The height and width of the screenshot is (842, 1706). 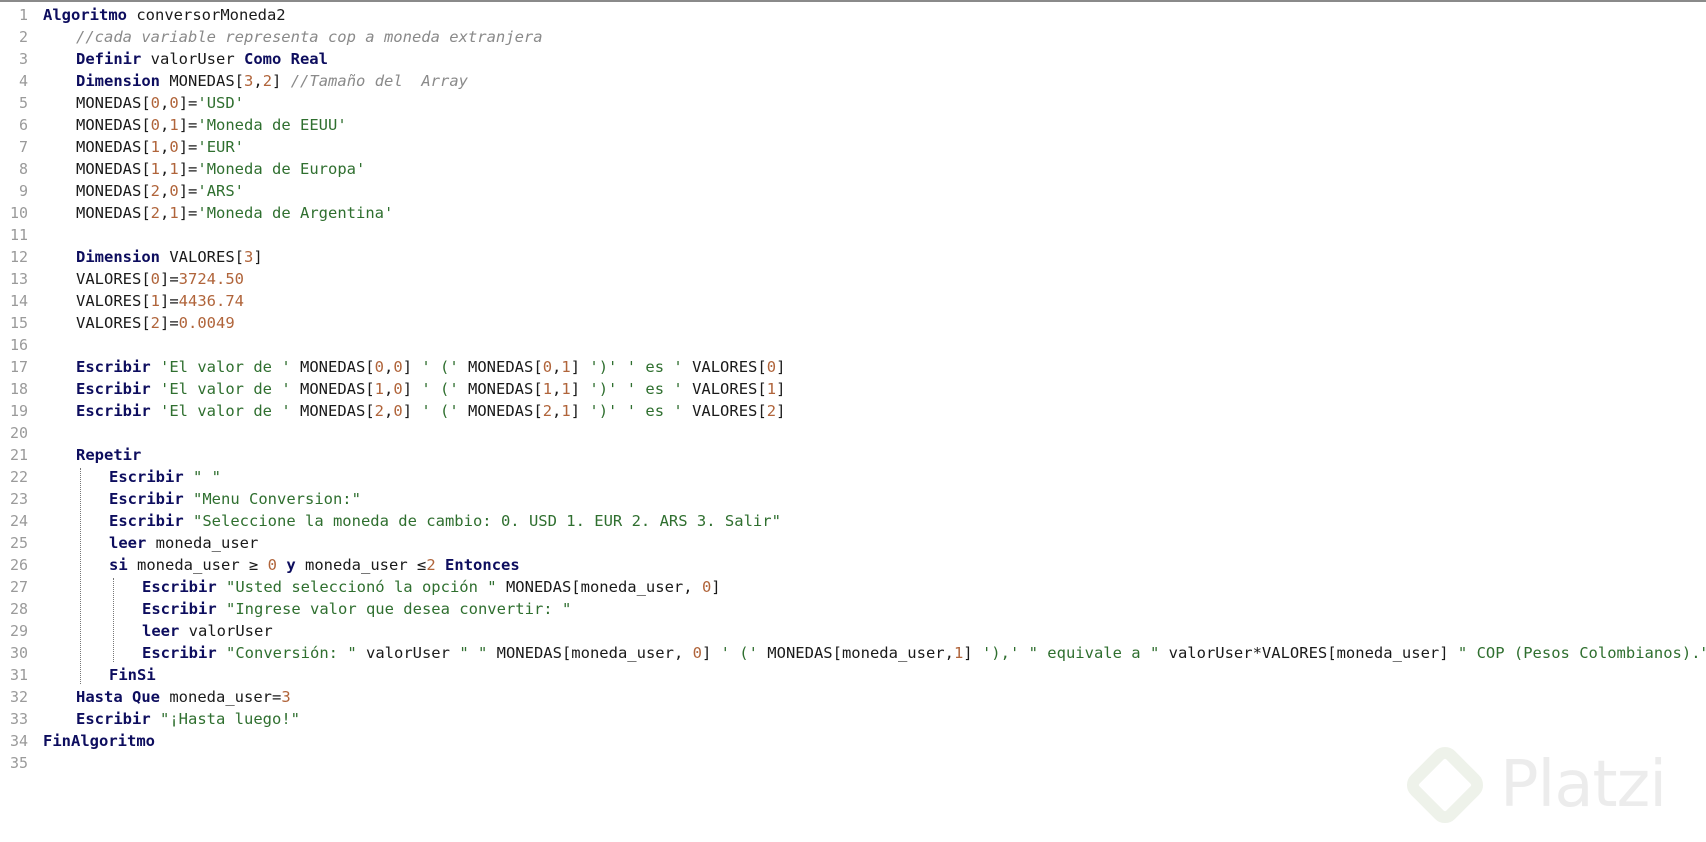 What do you see at coordinates (853, 15) in the screenshot?
I see `code-line: 1 Algoritmo conversorMoneda2` at bounding box center [853, 15].